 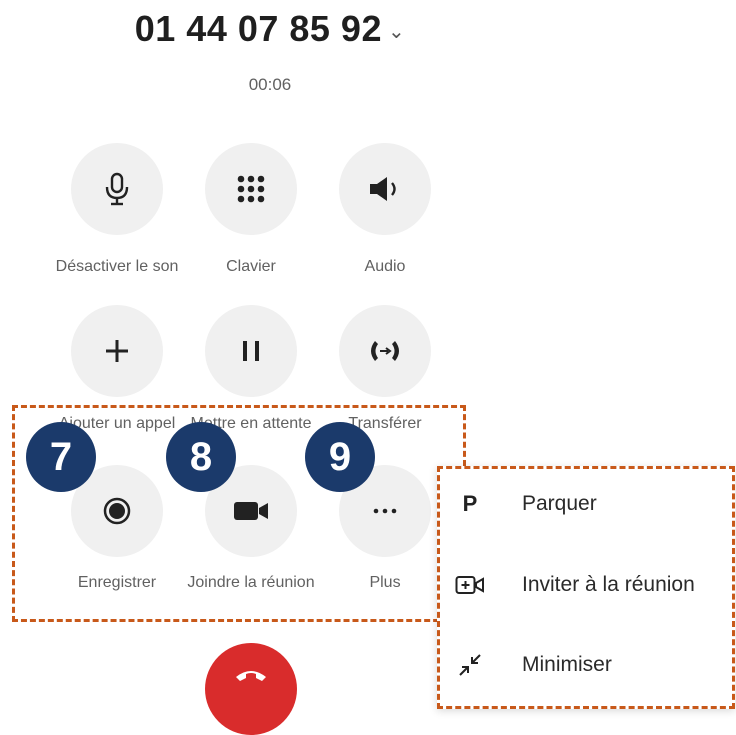 What do you see at coordinates (251, 689) in the screenshot?
I see `hang-up-button` at bounding box center [251, 689].